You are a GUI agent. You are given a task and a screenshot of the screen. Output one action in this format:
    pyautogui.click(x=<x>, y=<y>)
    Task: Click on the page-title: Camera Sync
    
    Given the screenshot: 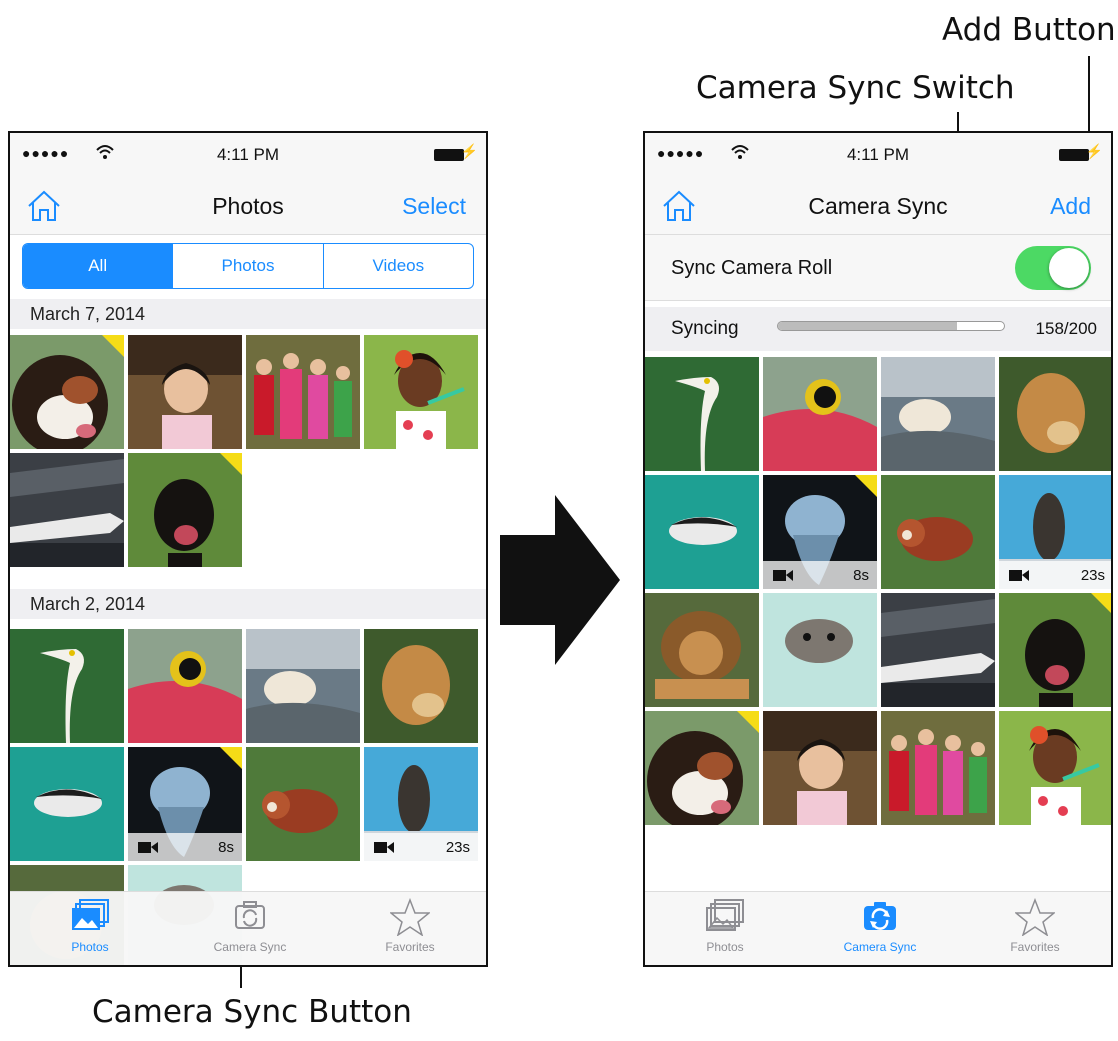 What is the action you would take?
    pyautogui.click(x=878, y=206)
    